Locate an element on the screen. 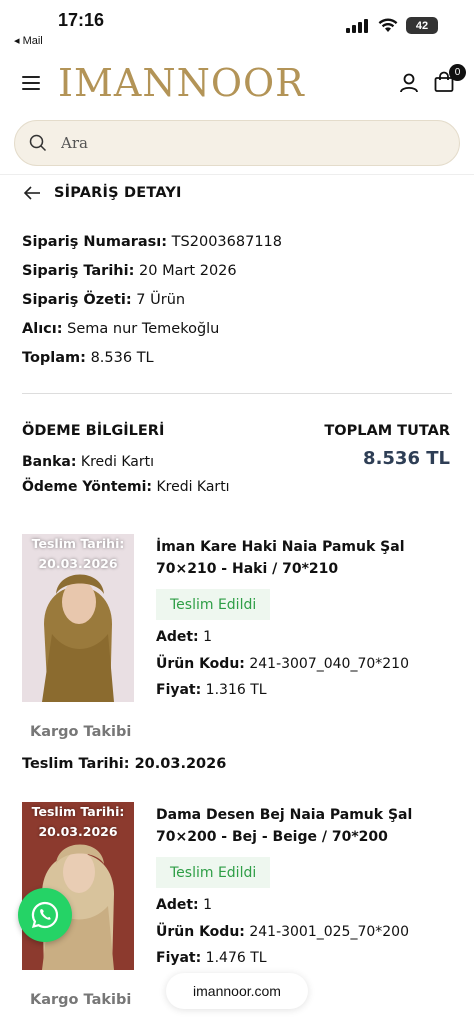 The image size is (474, 1024). cart-count-badge: 0 is located at coordinates (457, 72).